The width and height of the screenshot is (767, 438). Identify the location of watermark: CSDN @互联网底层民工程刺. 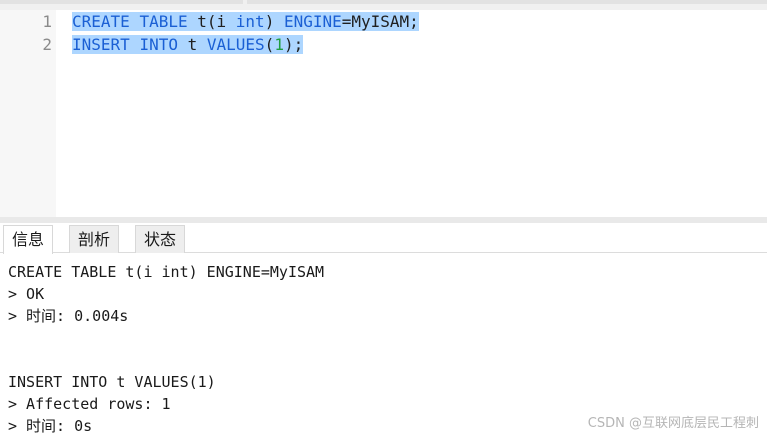
(673, 423).